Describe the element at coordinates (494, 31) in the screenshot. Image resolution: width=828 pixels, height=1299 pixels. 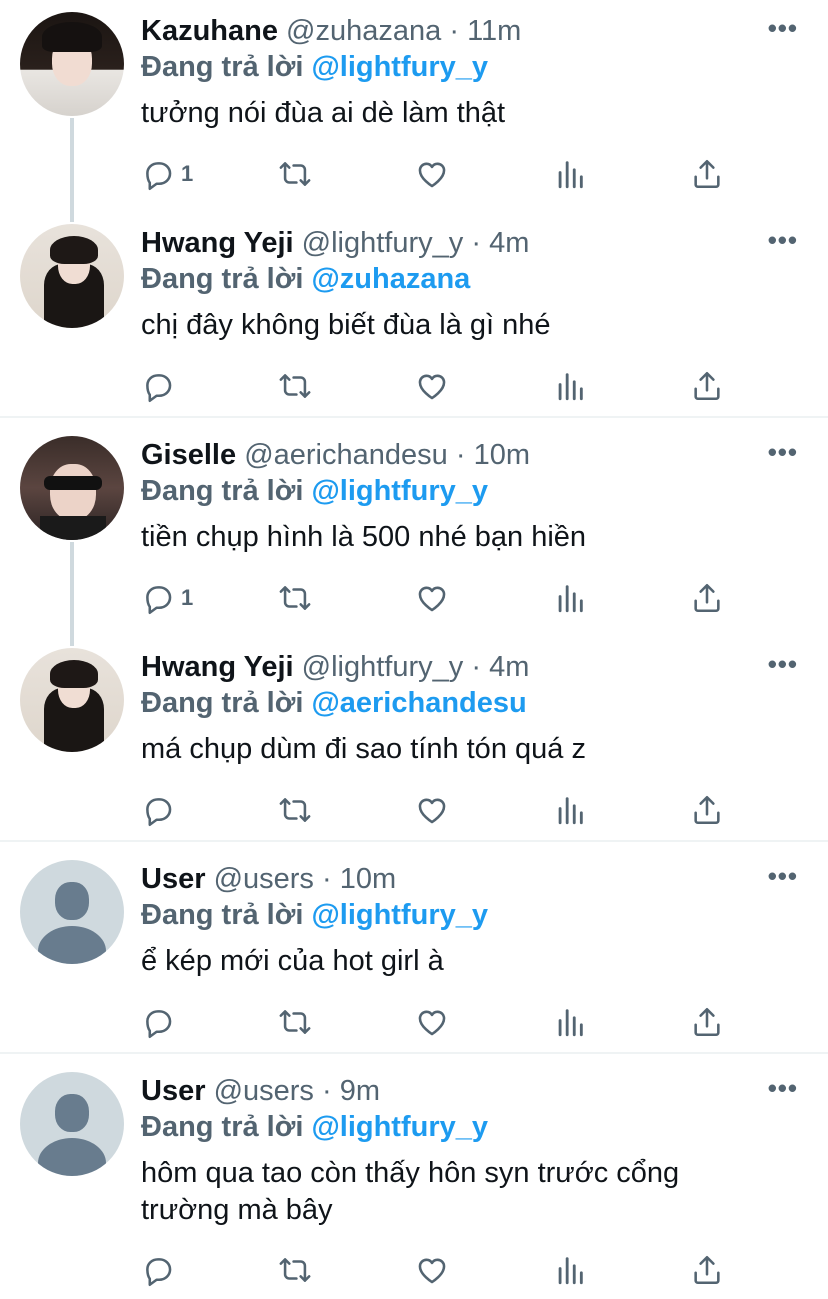
I see `timestamp: 11m` at that location.